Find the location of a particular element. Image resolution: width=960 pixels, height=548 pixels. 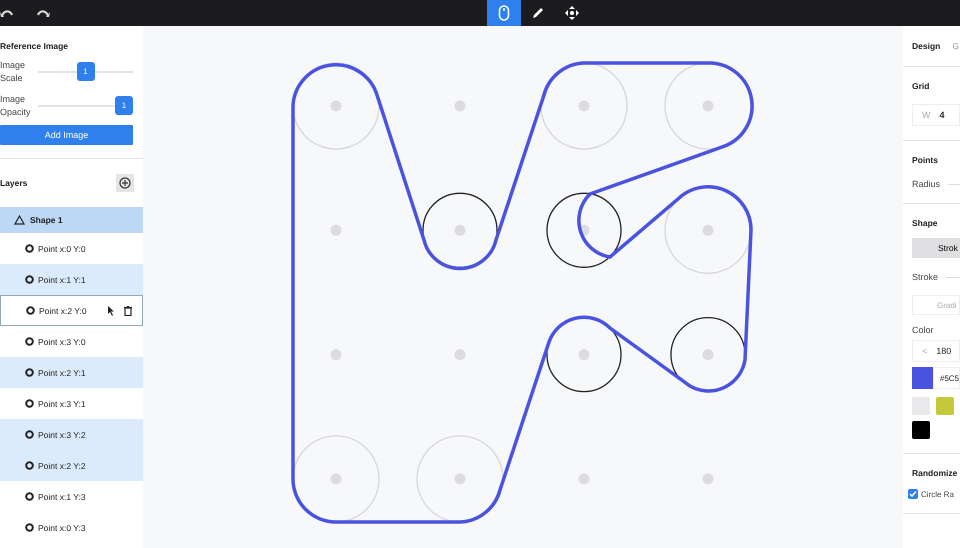

layer-item: Point x:2 Y:0 is located at coordinates (71, 310).